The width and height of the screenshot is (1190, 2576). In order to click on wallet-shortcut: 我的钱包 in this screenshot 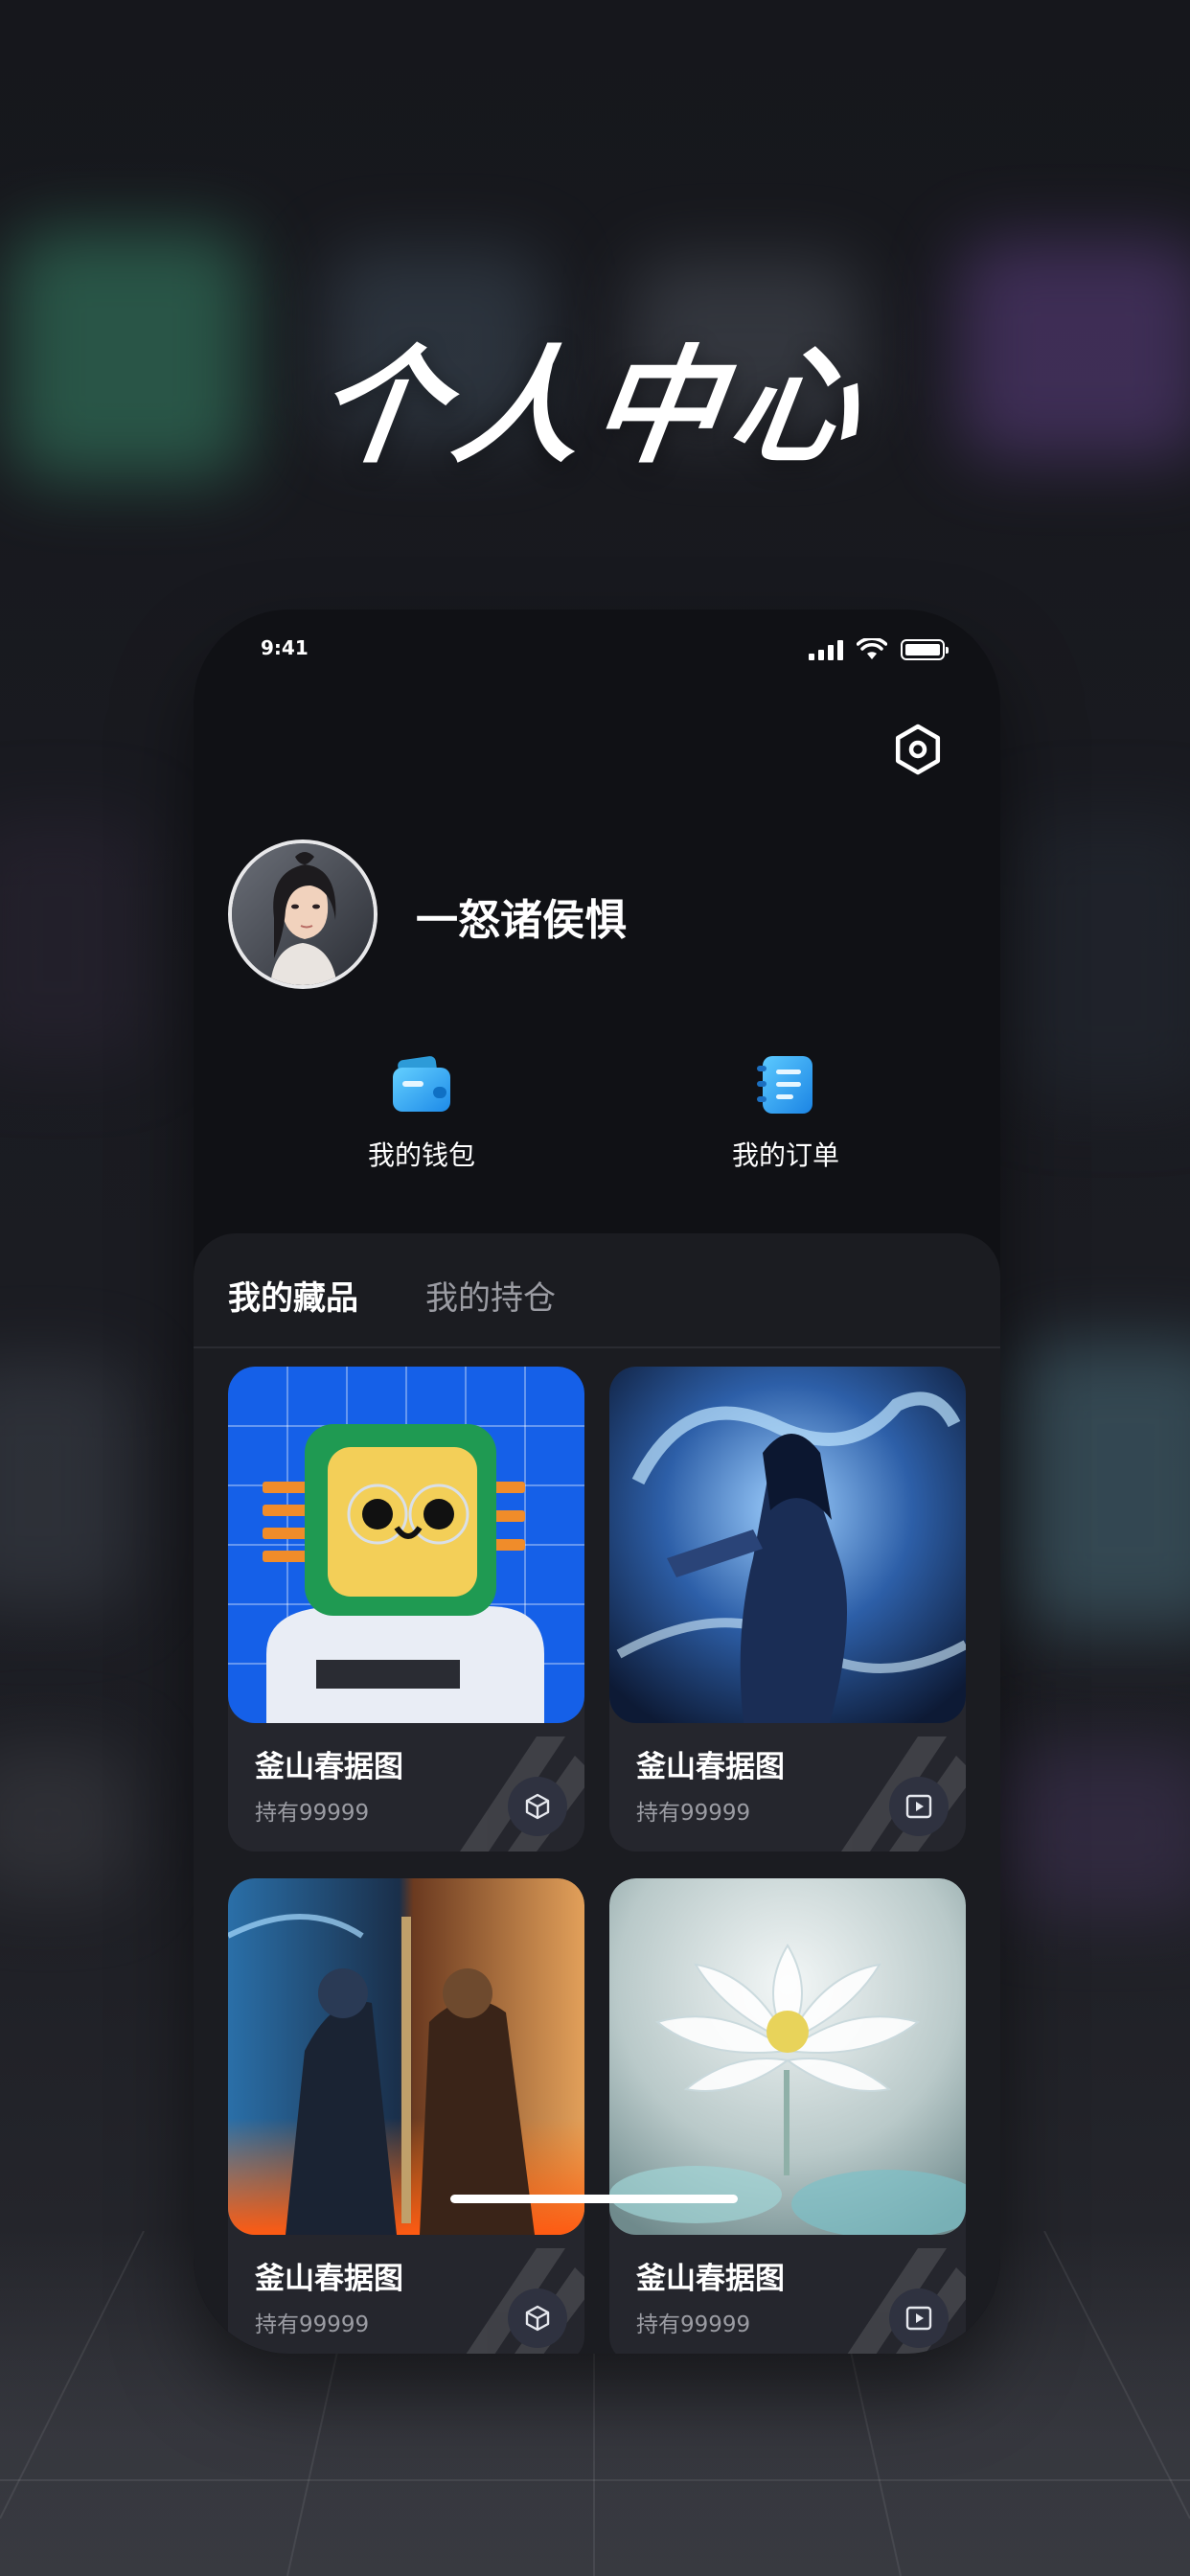, I will do `click(421, 1112)`.